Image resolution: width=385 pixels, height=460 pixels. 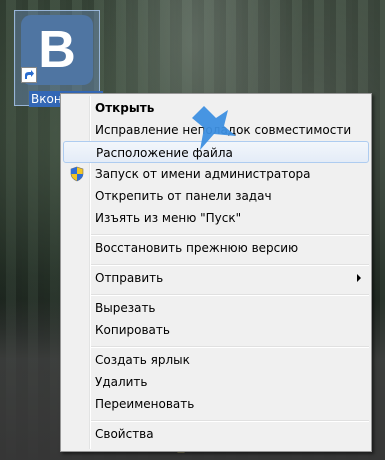 What do you see at coordinates (125, 108) in the screenshot?
I see `menu-item-label: Открыть` at bounding box center [125, 108].